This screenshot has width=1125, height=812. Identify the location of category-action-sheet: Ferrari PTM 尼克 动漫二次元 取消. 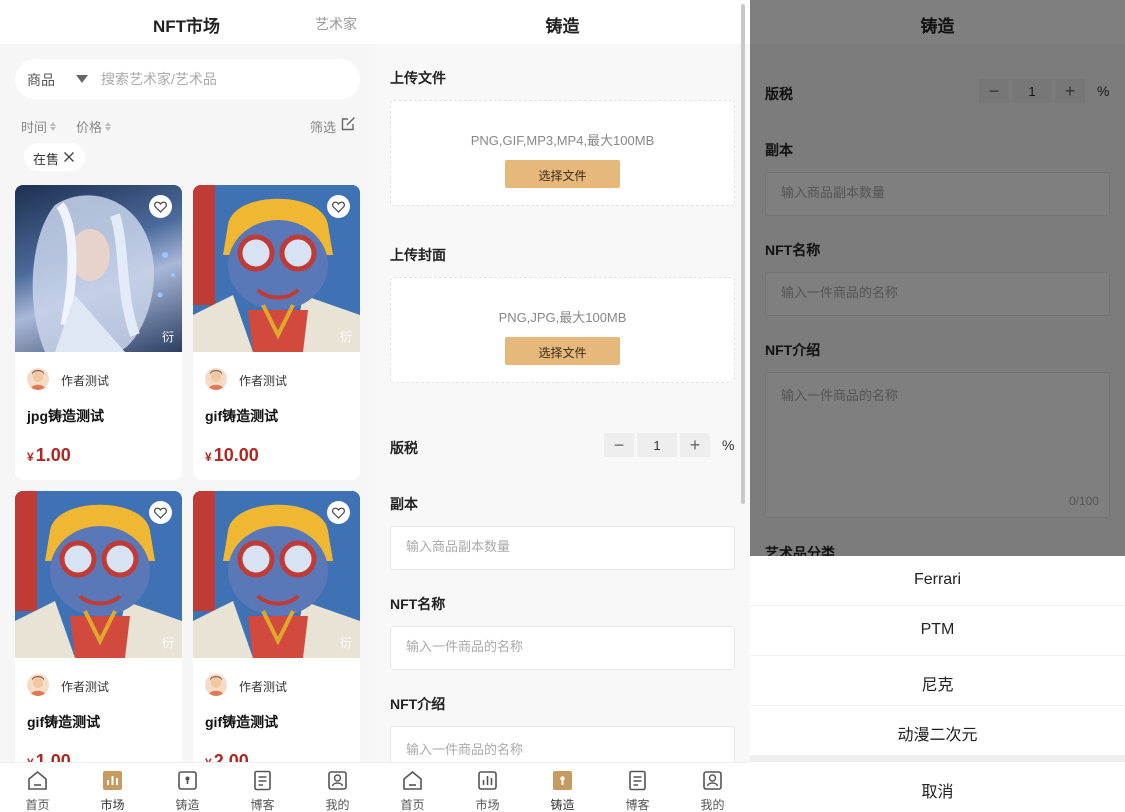
(937, 684).